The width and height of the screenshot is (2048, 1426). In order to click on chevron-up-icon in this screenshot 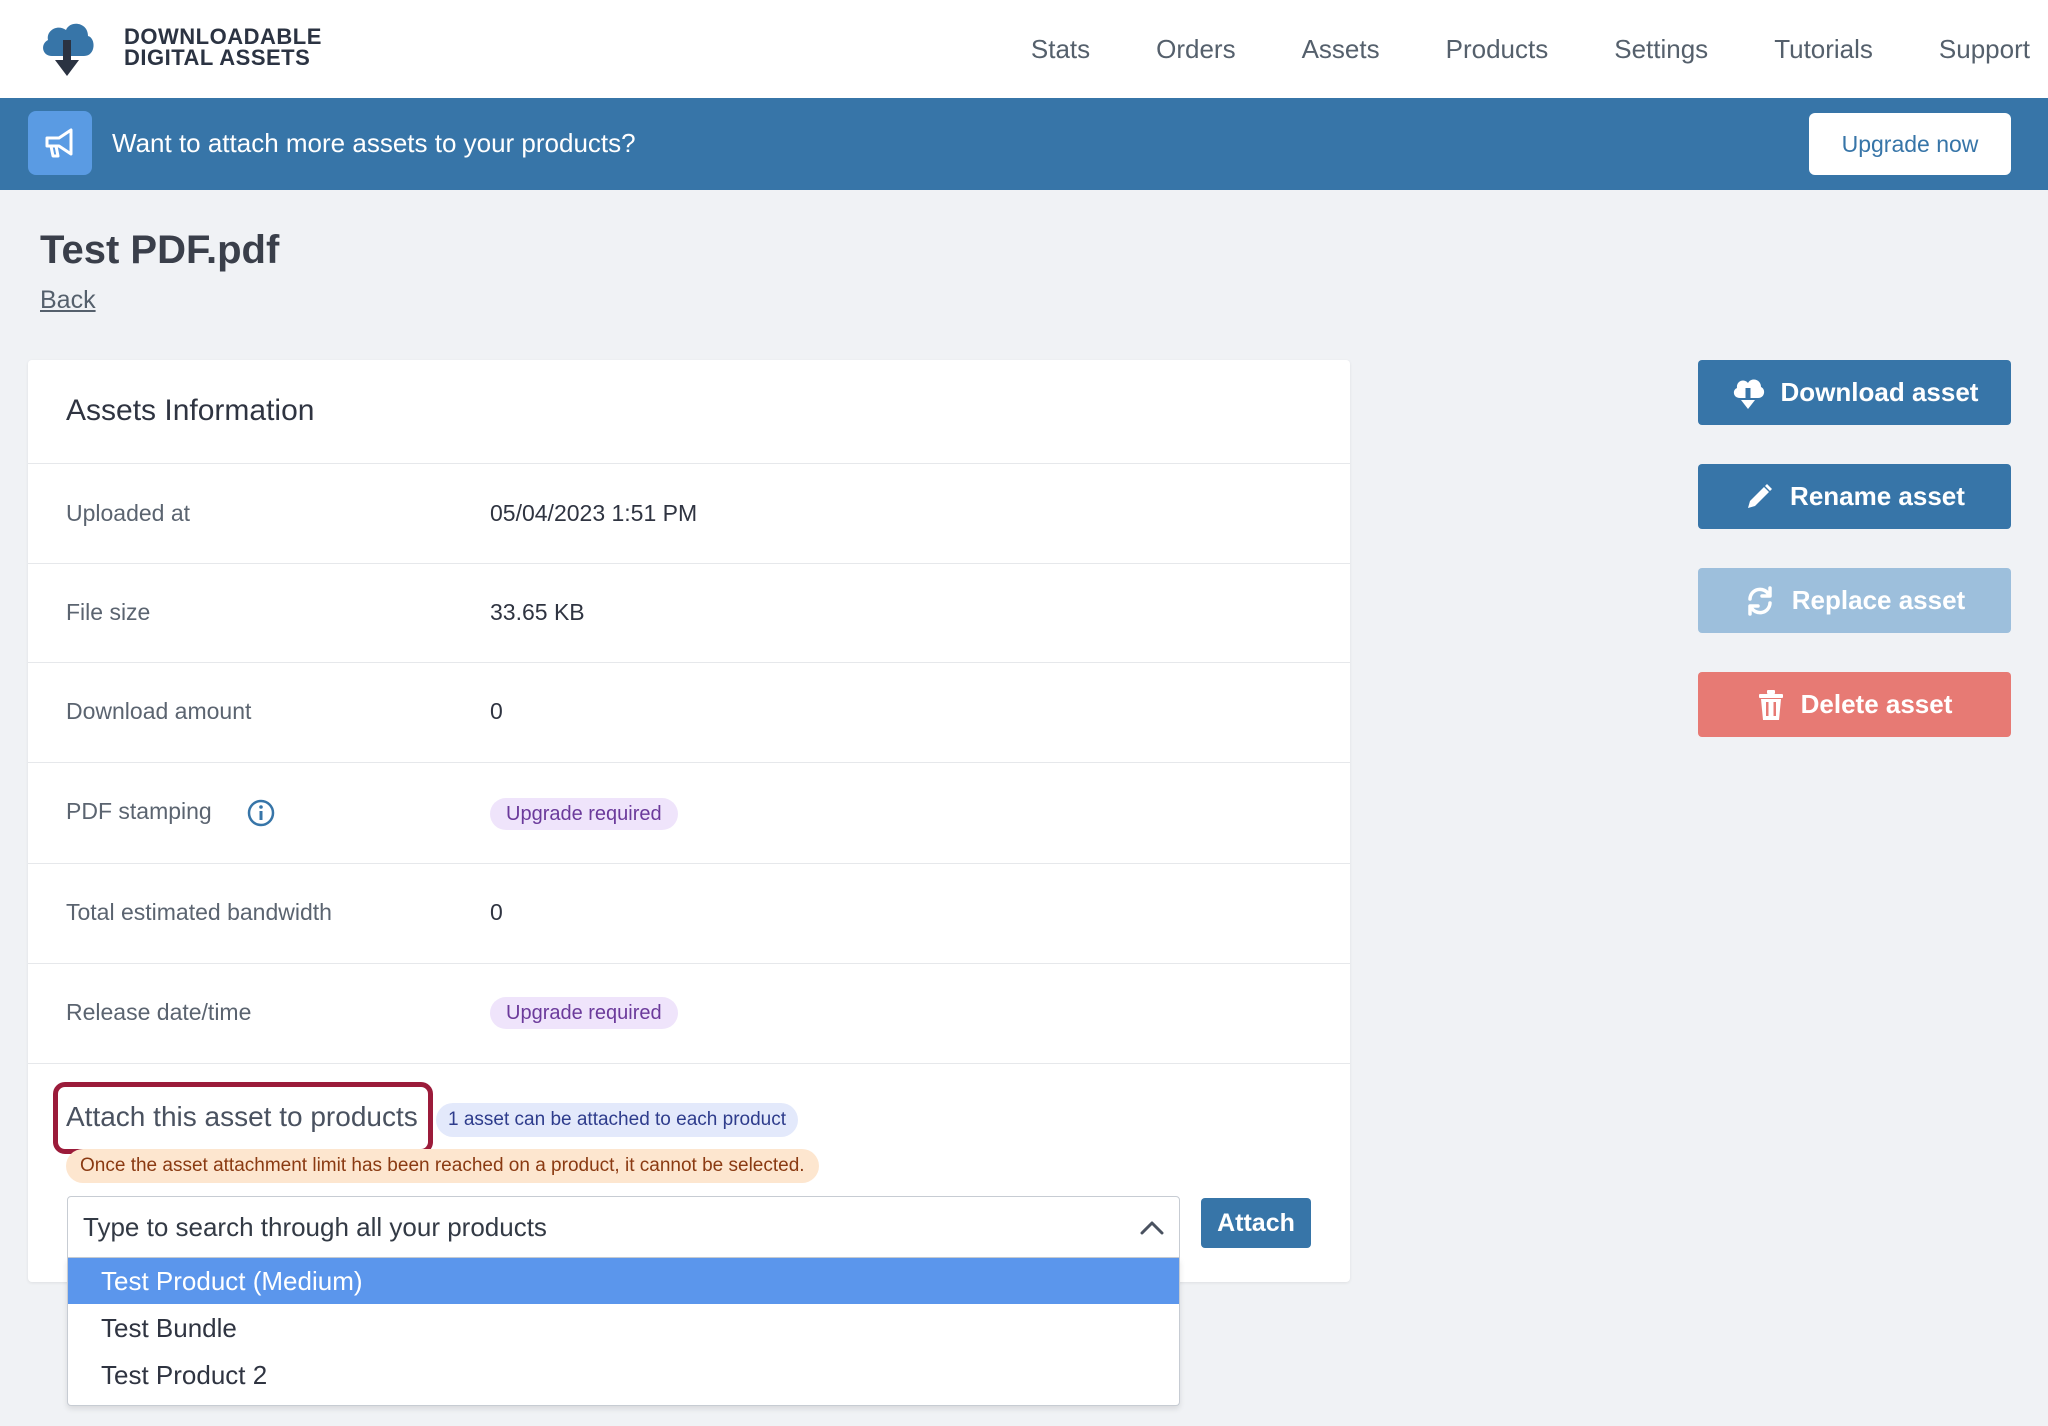, I will do `click(1152, 1228)`.